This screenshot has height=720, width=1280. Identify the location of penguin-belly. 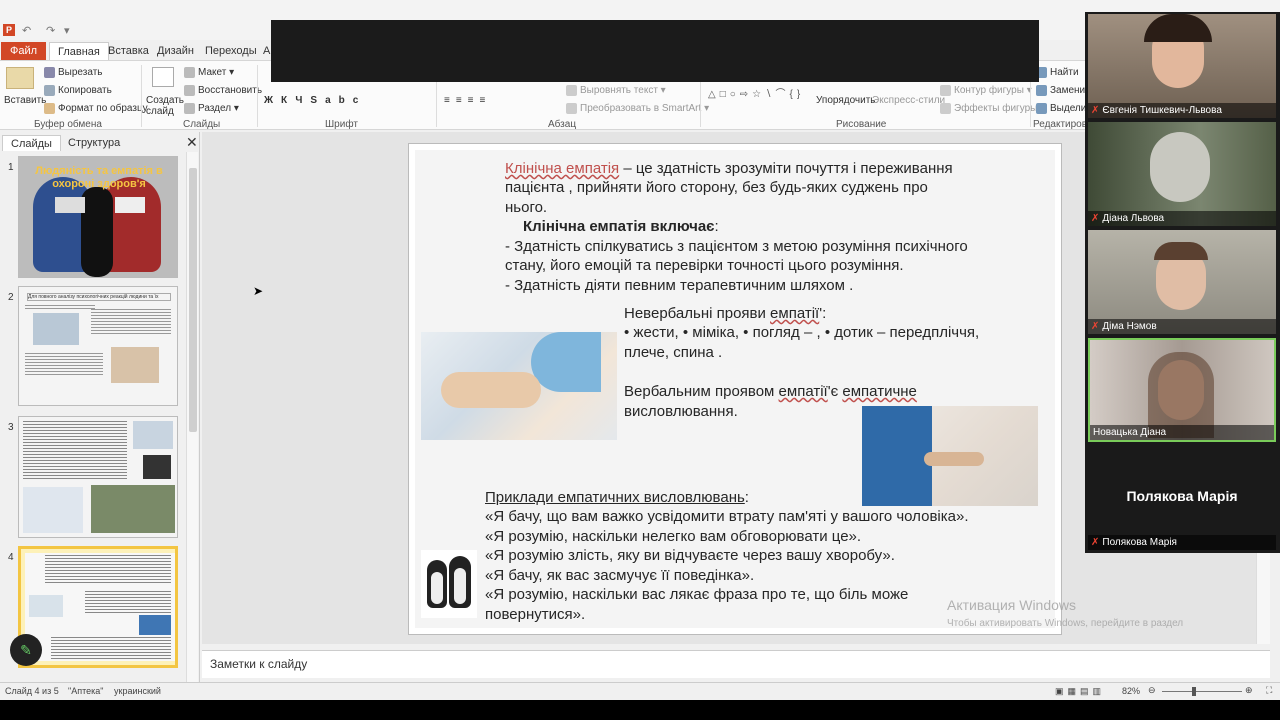
(460, 586).